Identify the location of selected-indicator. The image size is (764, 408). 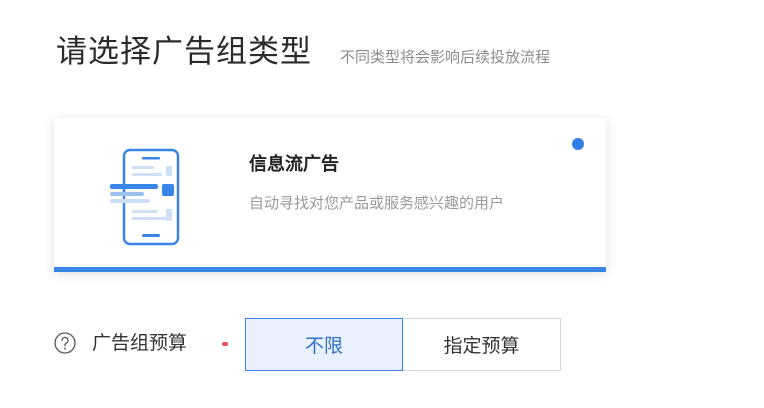
(578, 144).